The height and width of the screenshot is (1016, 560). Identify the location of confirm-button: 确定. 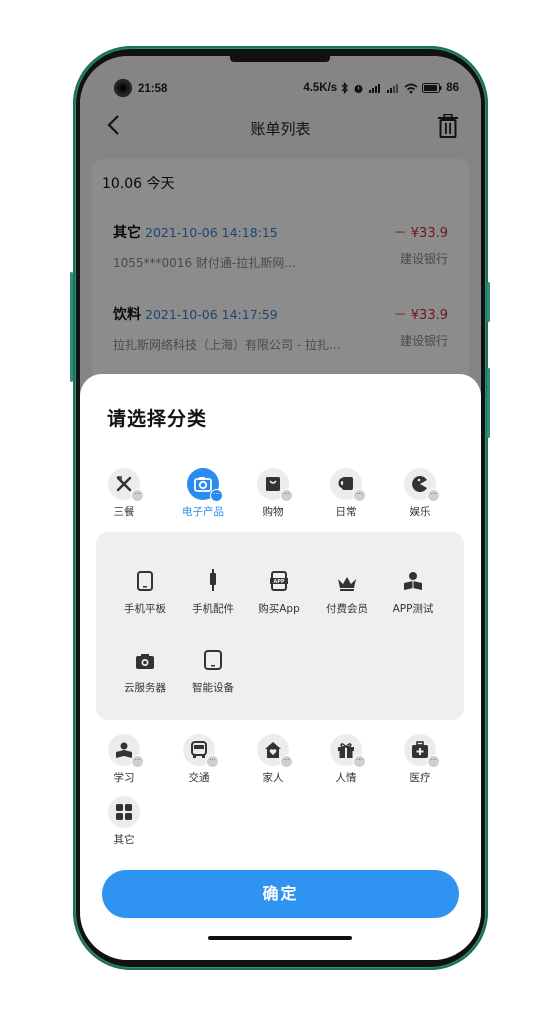
(280, 894).